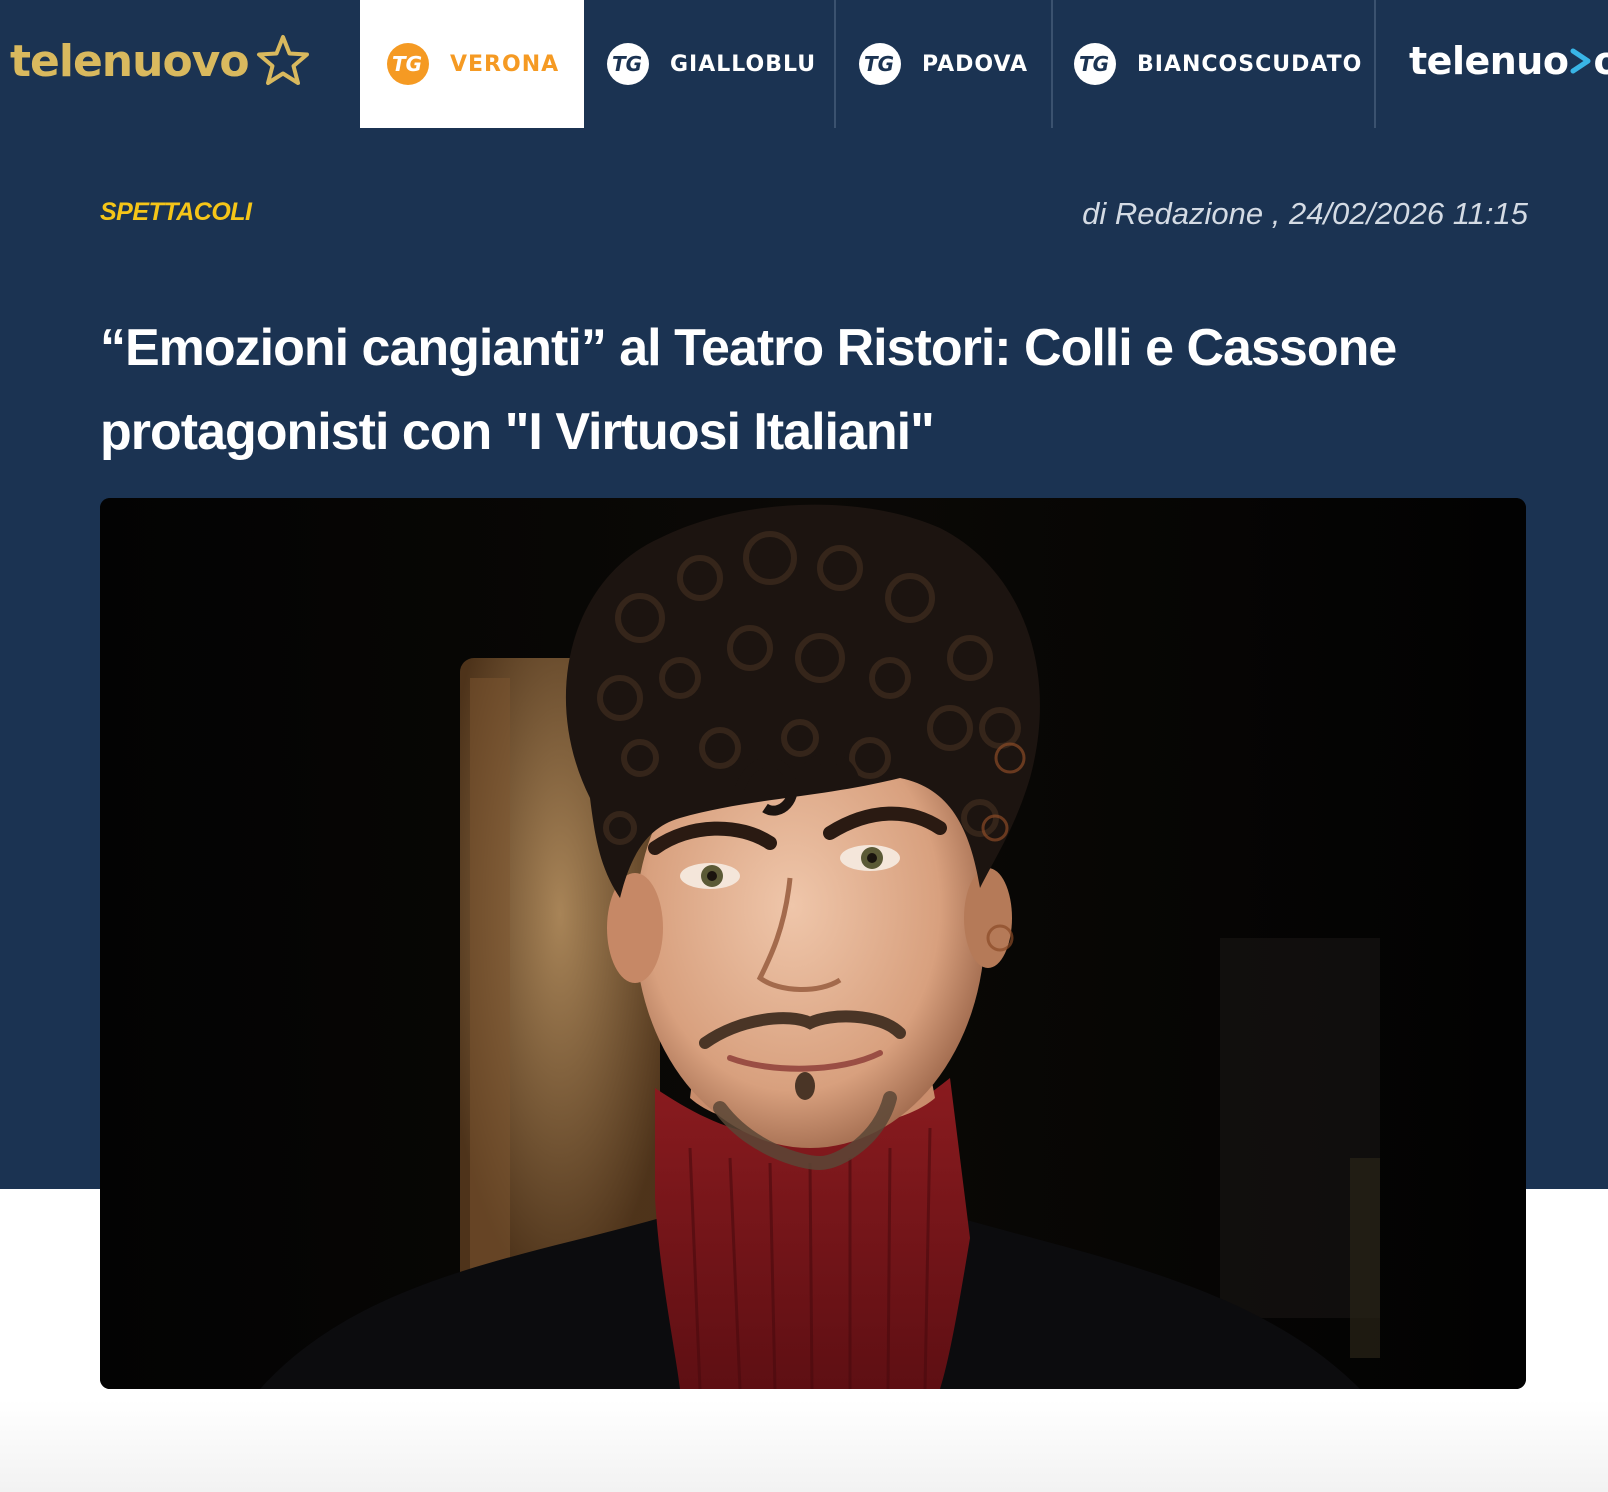 Image resolution: width=1608 pixels, height=1492 pixels. I want to click on logo-text: telenuovo, so click(130, 61).